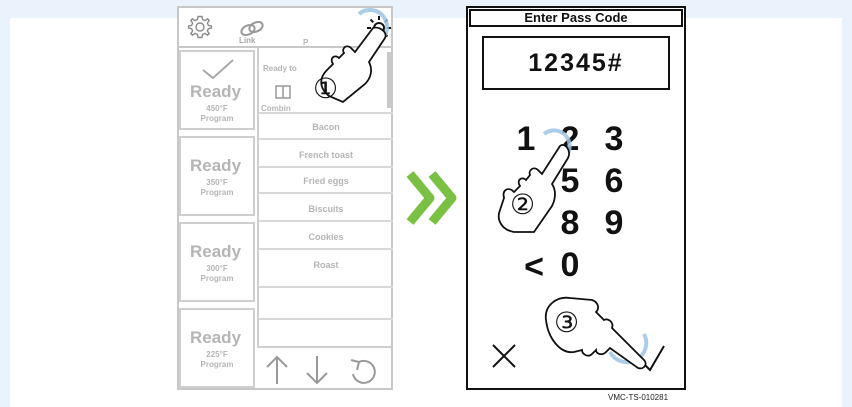  Describe the element at coordinates (217, 182) in the screenshot. I see `slot-temp: 350°F` at that location.